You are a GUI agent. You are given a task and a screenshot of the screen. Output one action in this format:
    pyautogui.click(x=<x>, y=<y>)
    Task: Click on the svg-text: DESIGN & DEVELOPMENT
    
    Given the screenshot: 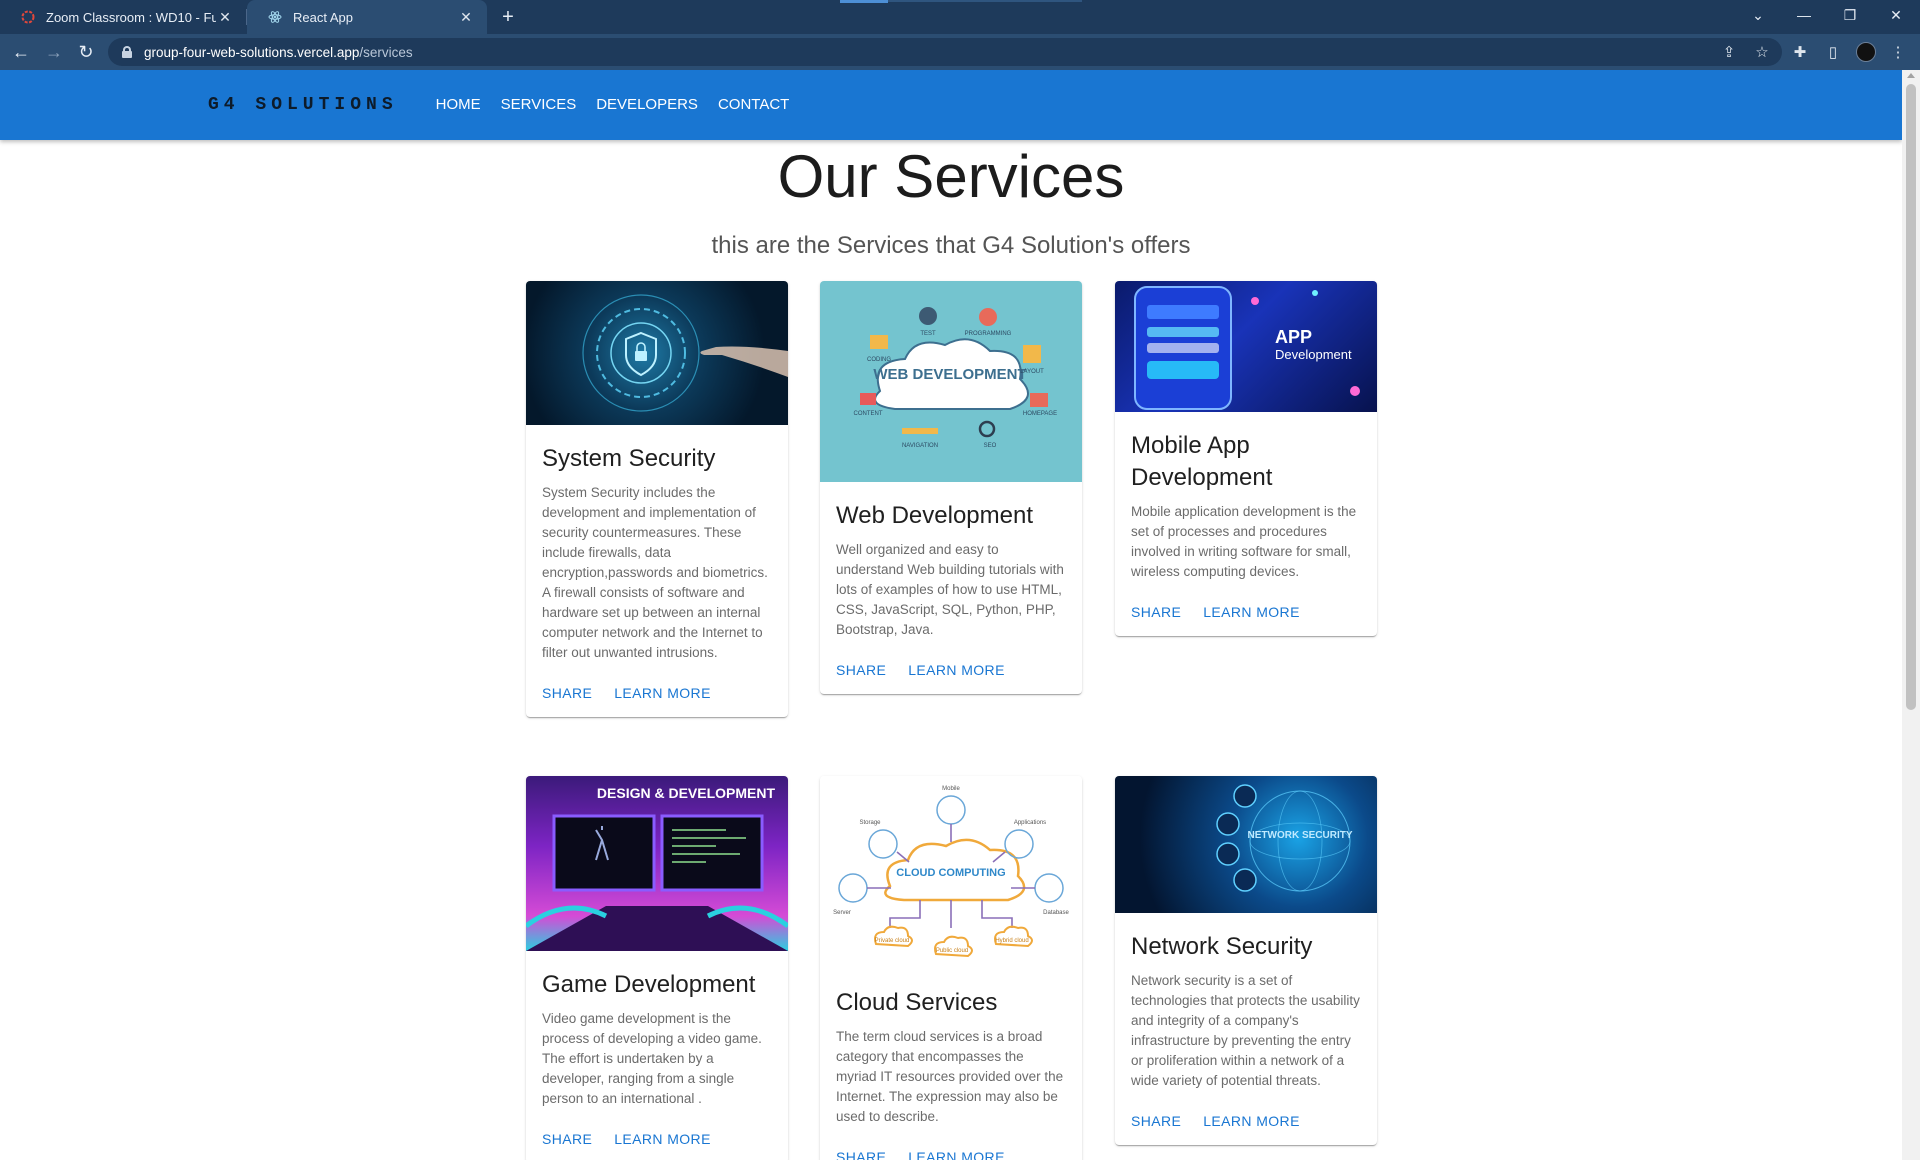 What is the action you would take?
    pyautogui.click(x=686, y=793)
    